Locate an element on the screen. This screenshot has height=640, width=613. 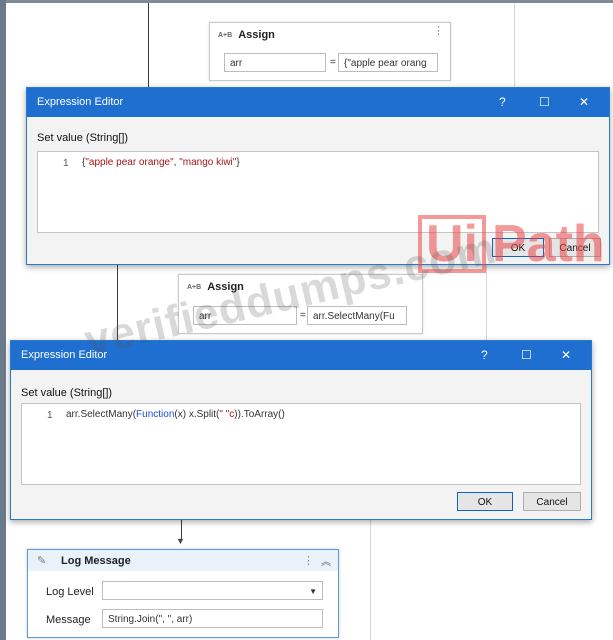
connector-arrow-icon: ▼ is located at coordinates (180, 541).